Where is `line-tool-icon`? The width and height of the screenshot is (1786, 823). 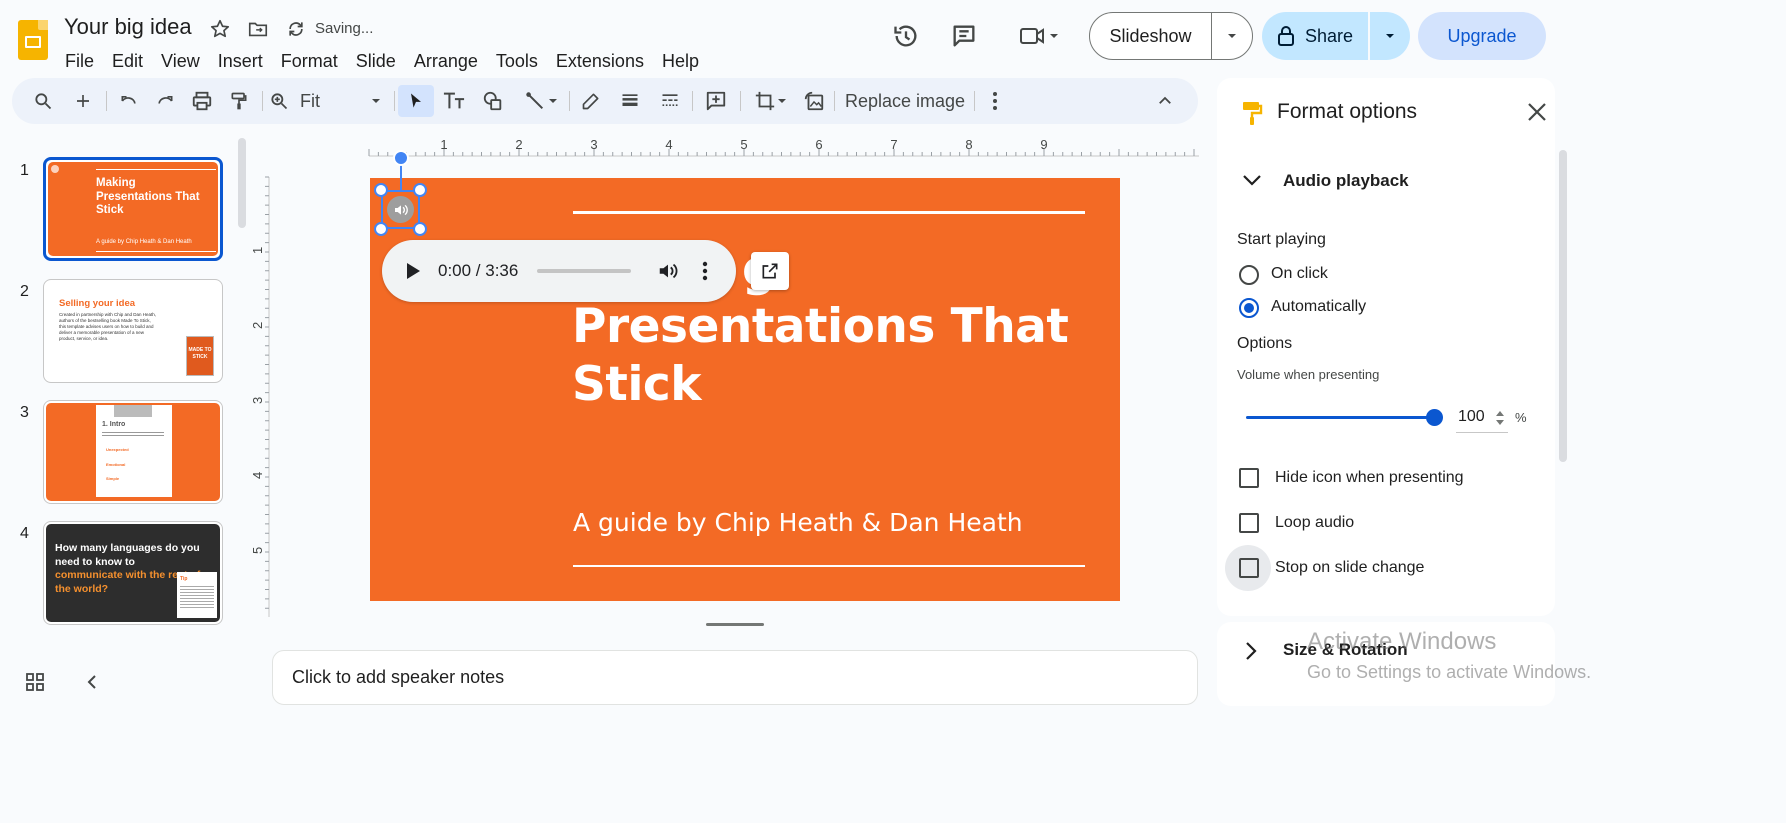
line-tool-icon is located at coordinates (541, 101).